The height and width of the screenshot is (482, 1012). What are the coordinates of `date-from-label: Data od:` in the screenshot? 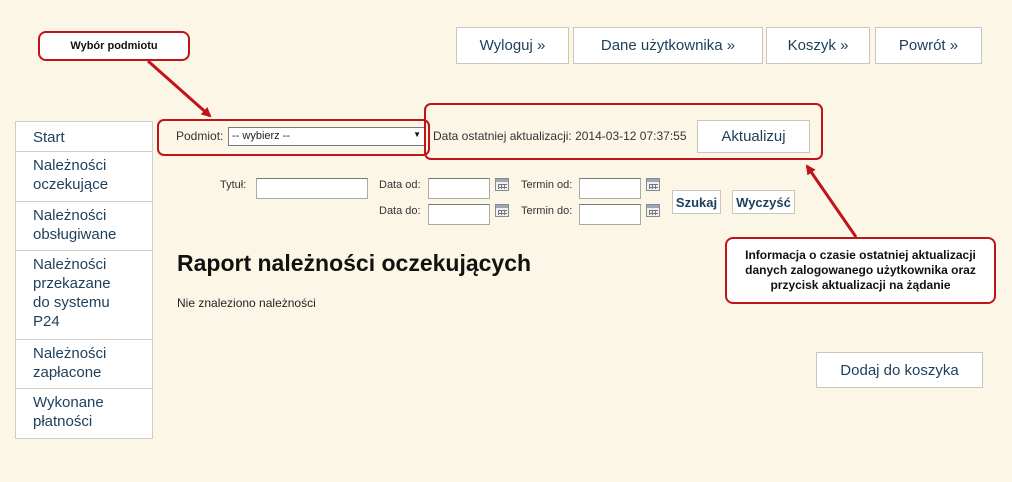 It's located at (400, 185).